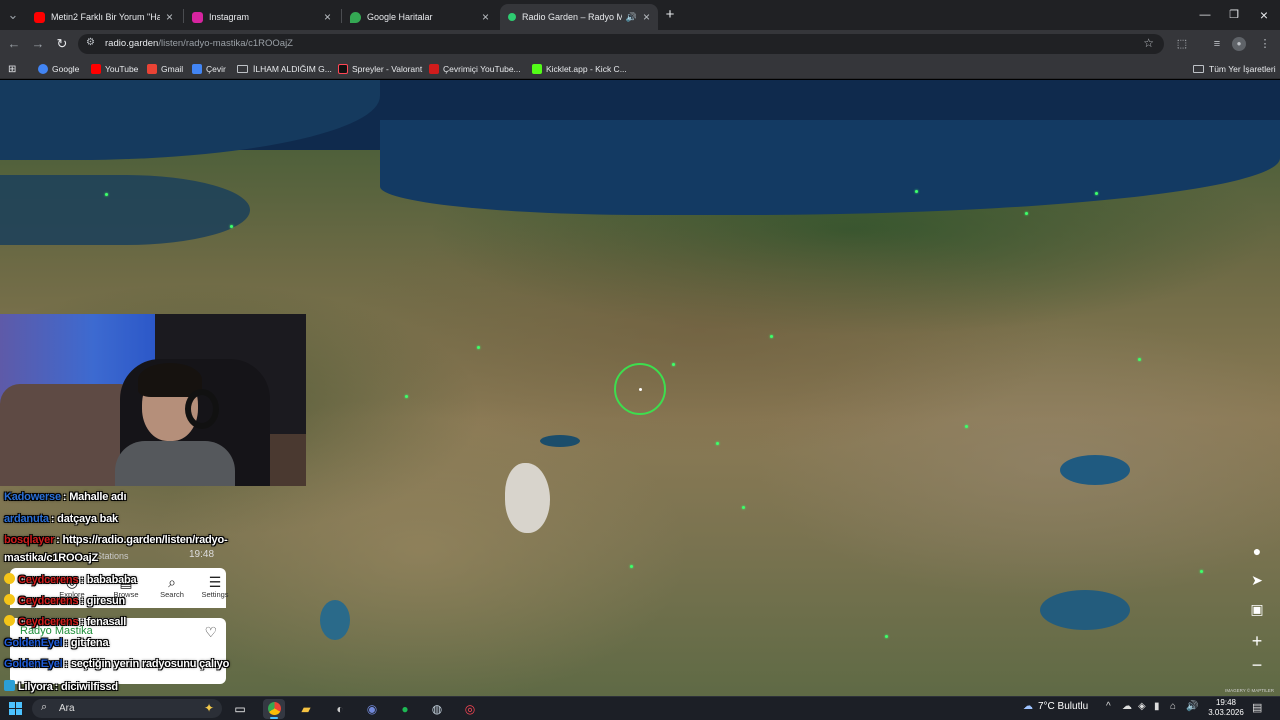 This screenshot has height=720, width=1280. Describe the element at coordinates (372, 709) in the screenshot. I see `discord-icon: ◉` at that location.